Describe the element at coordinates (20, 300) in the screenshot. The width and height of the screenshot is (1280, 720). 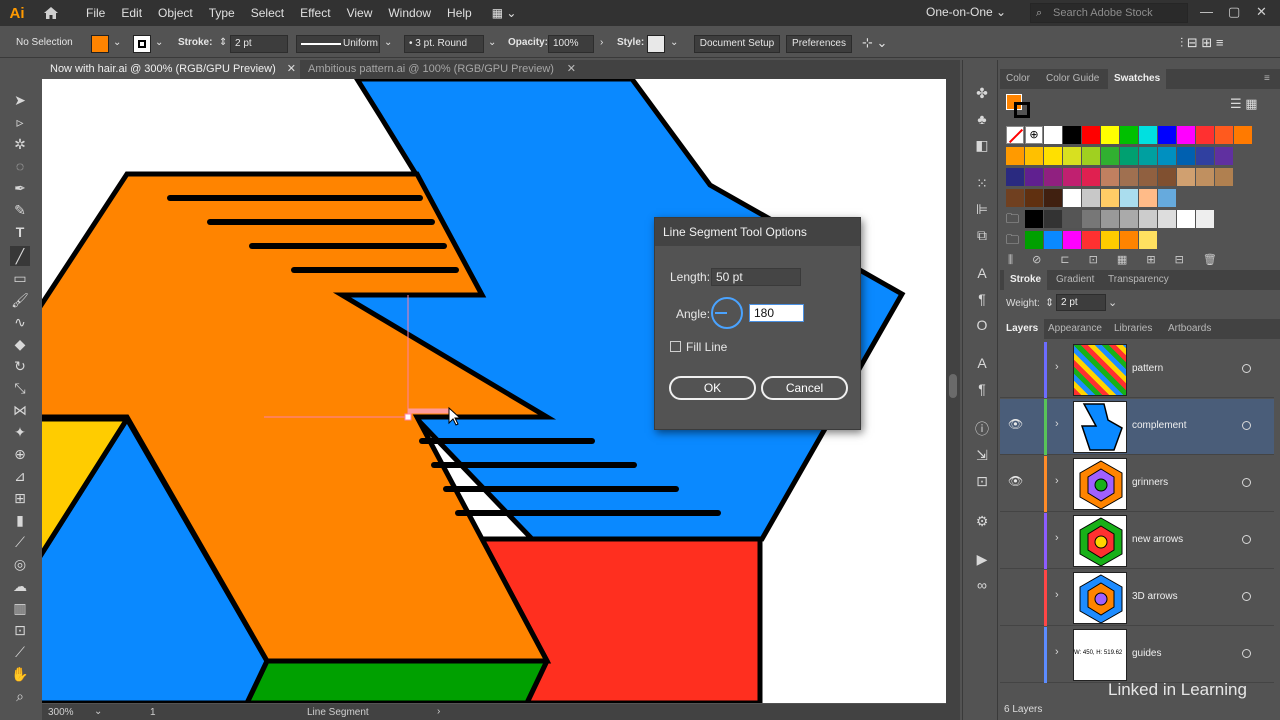
I see `paintbrush-tool-icon: 🖌` at that location.